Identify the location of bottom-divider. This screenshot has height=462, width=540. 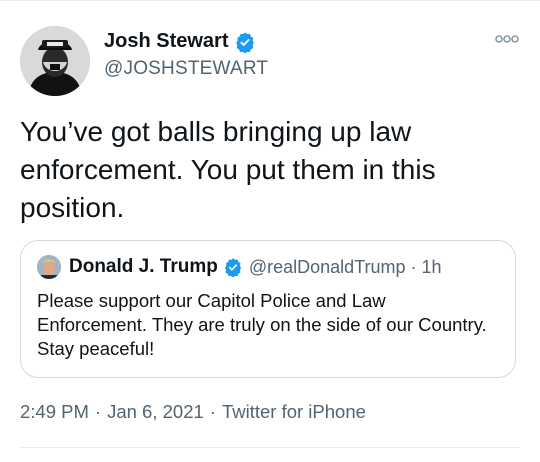
(270, 447).